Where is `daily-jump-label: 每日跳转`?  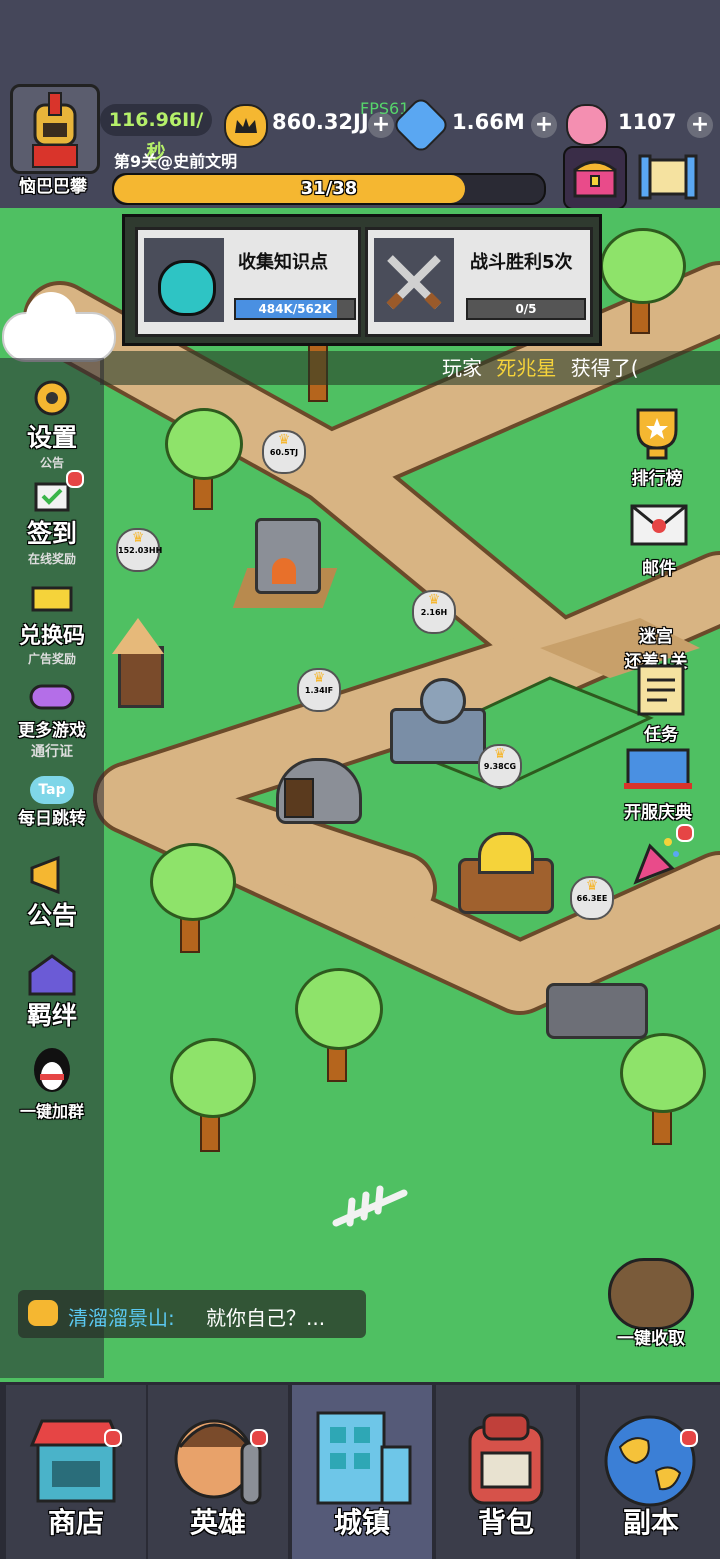 daily-jump-label: 每日跳转 is located at coordinates (52, 819).